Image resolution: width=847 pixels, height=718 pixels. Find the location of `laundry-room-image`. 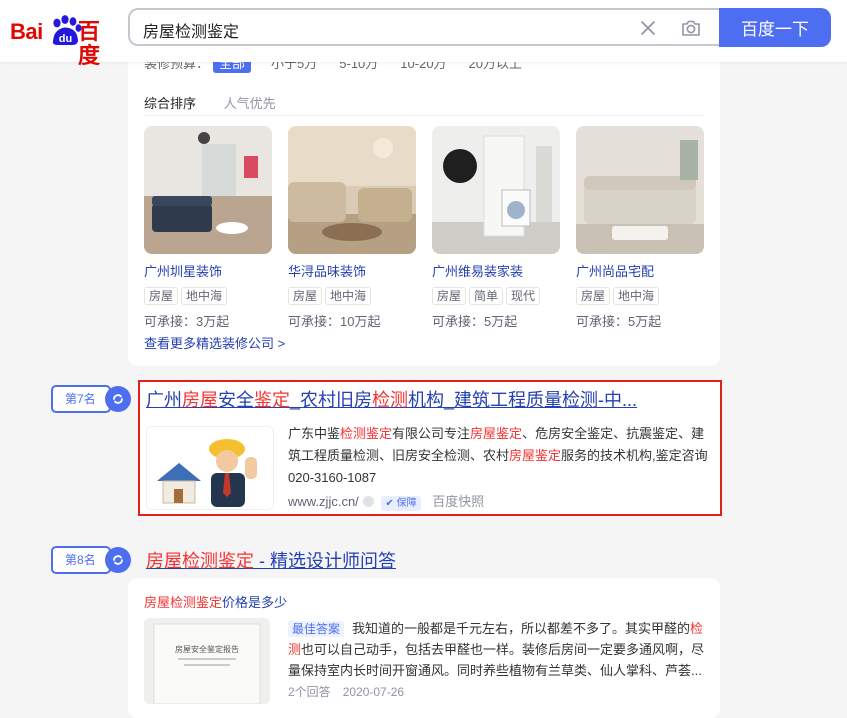

laundry-room-image is located at coordinates (496, 190).